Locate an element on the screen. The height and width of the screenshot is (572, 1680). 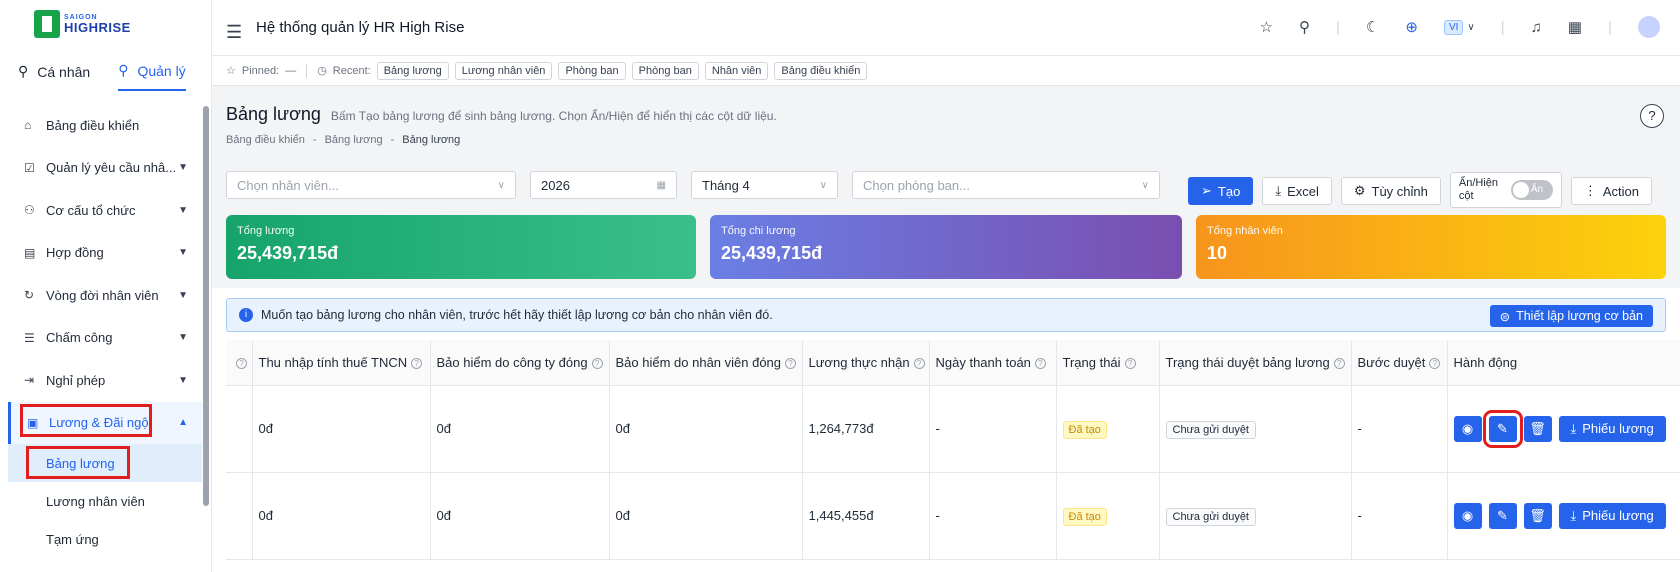
sidebar-item-label: Chấm công is located at coordinates (79, 338).